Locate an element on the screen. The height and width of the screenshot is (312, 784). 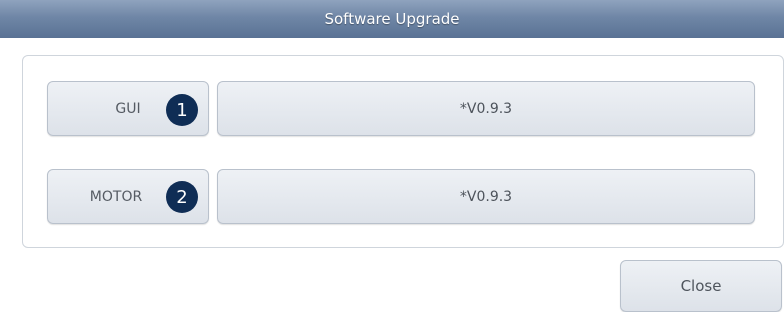
close-button: Close is located at coordinates (701, 286).